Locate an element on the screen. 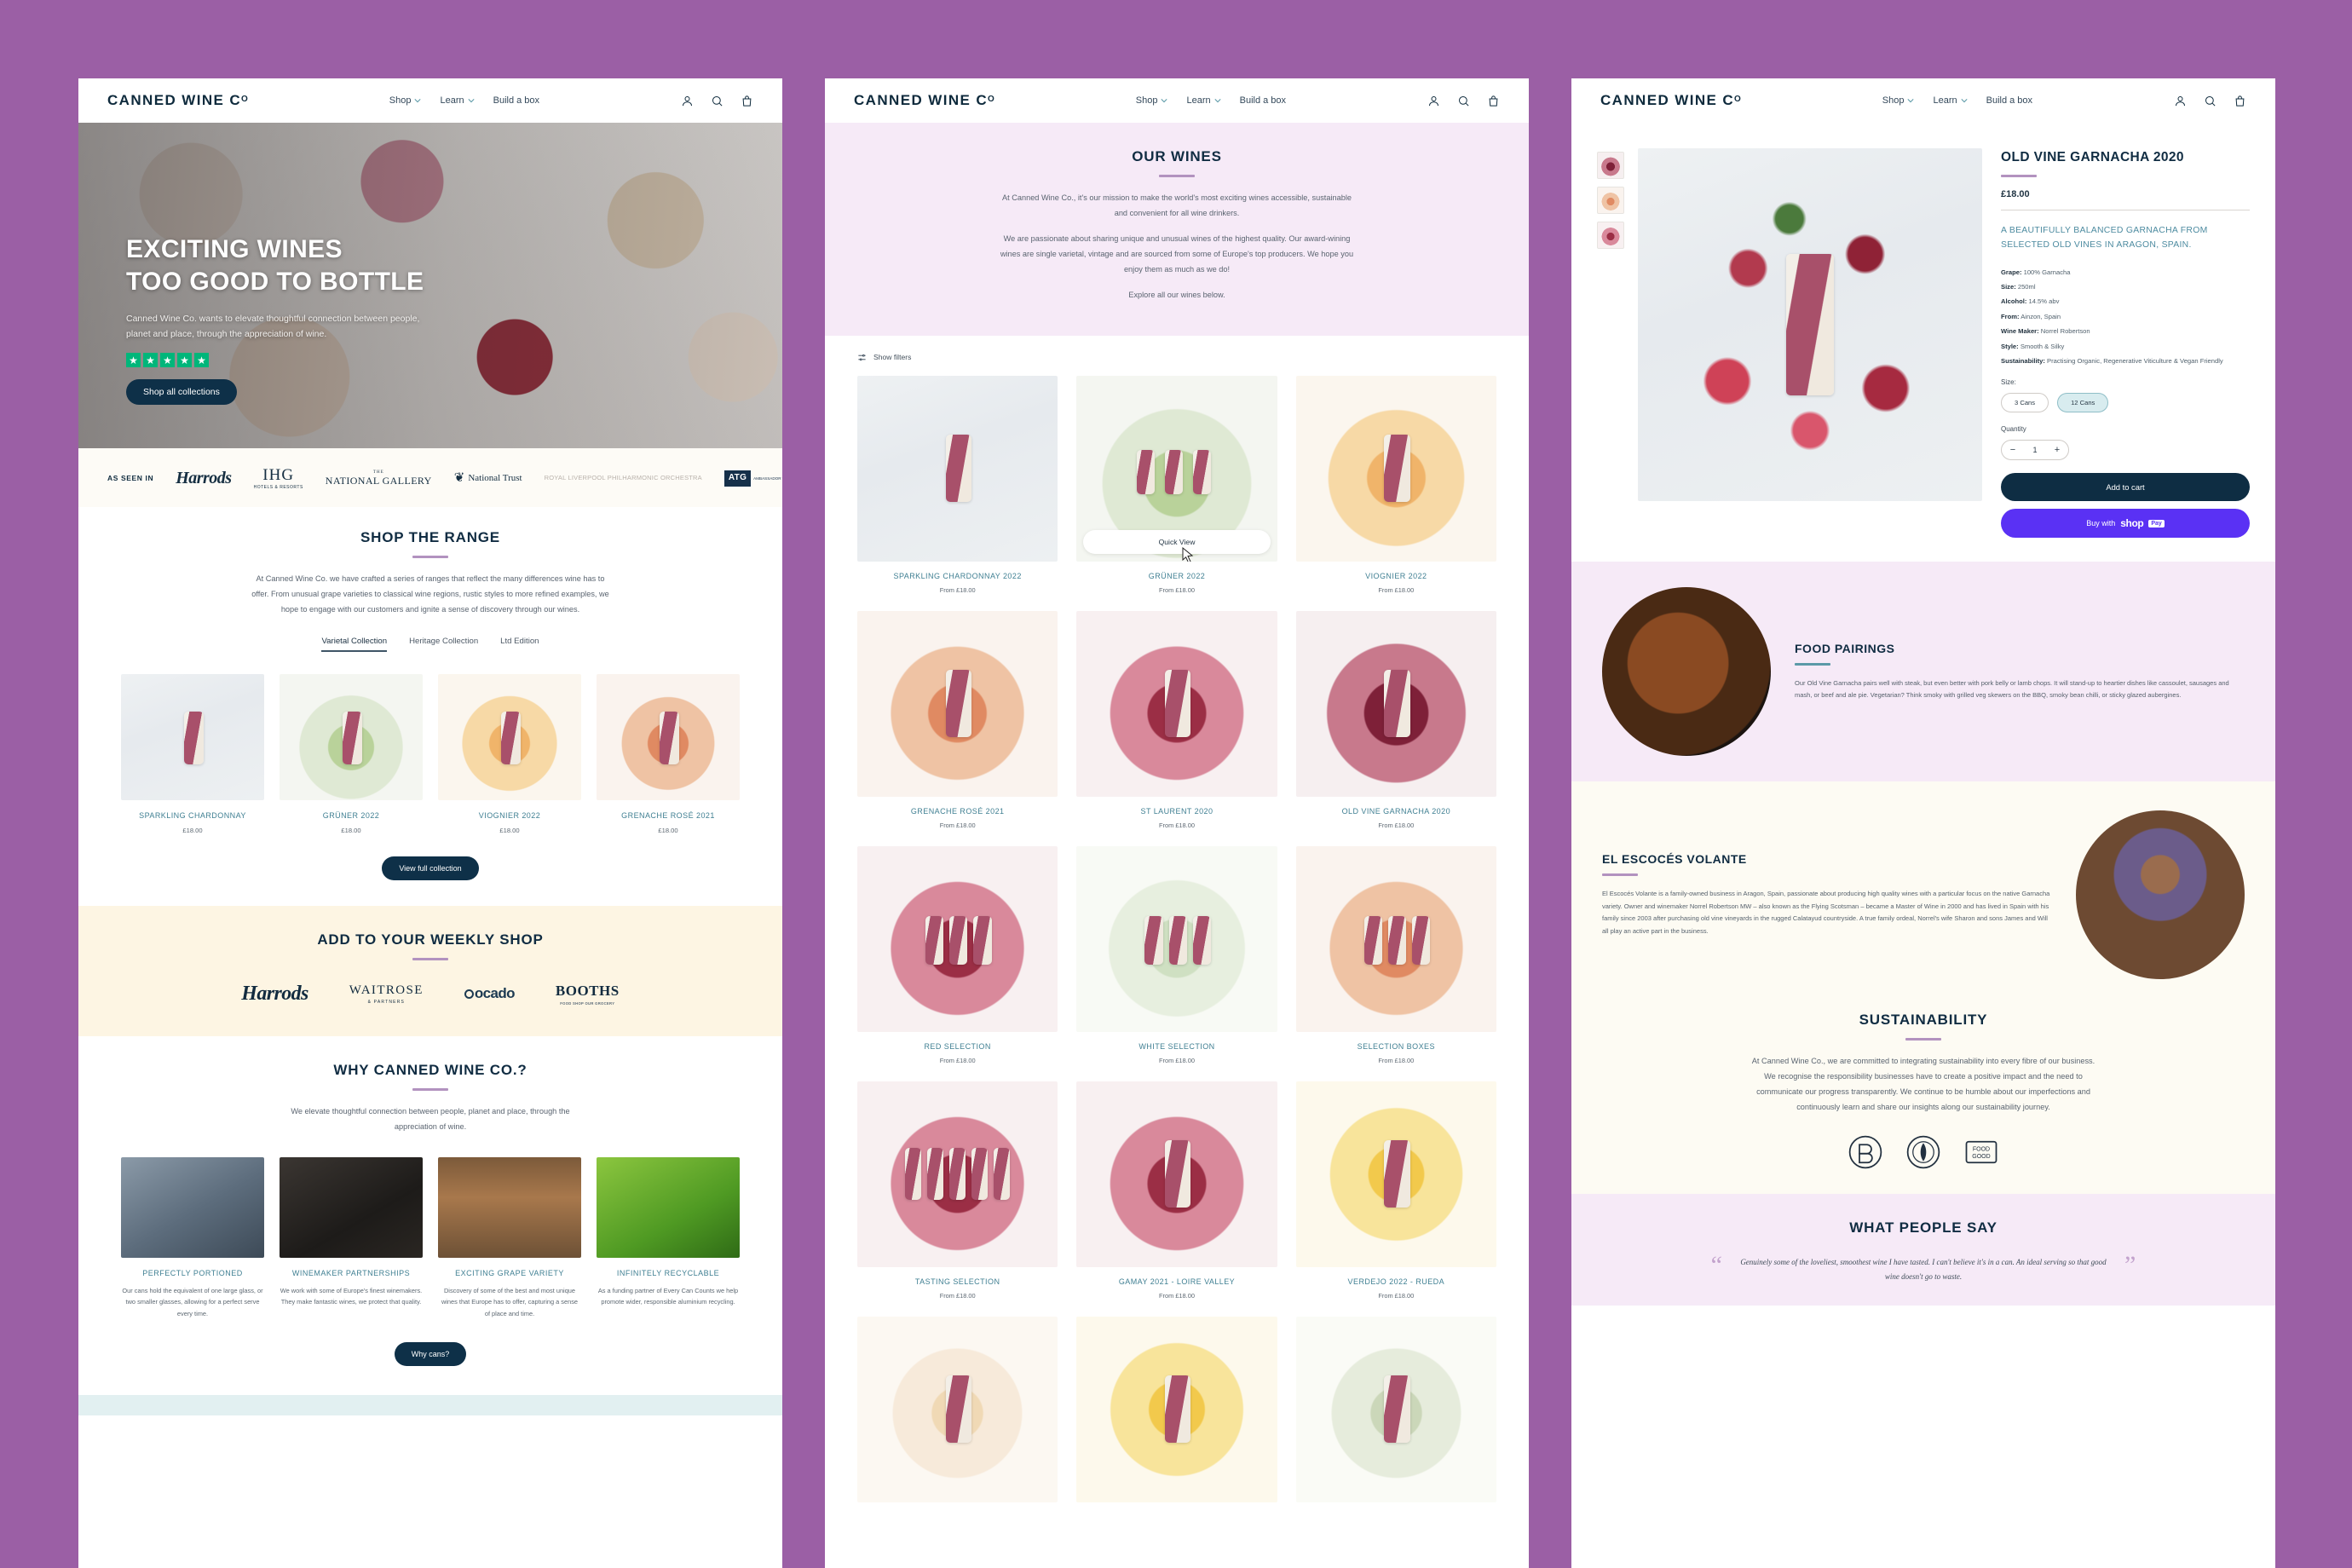  retailer-booths-sub: FOOD SHOP OUR GROCERY is located at coordinates (587, 1003).